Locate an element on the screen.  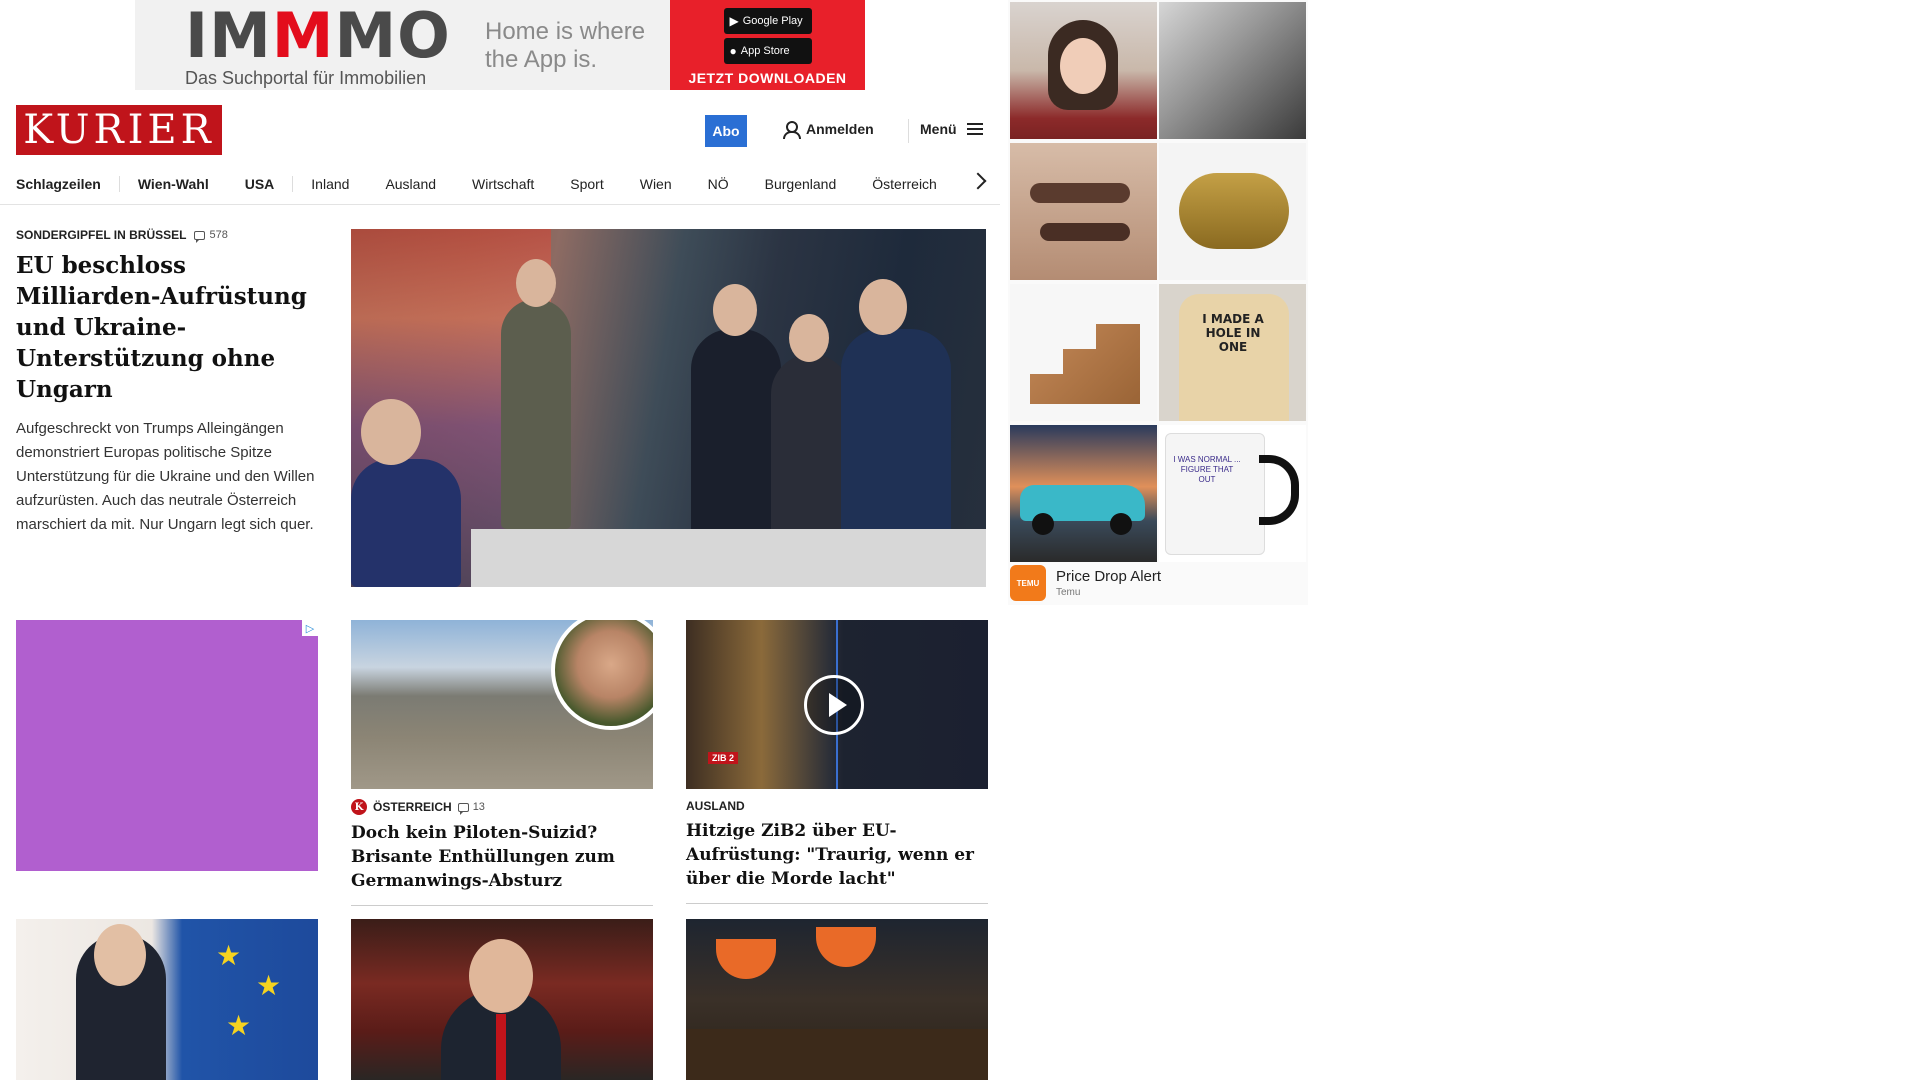
nav-item-ausland: Ausland is located at coordinates (410, 184).